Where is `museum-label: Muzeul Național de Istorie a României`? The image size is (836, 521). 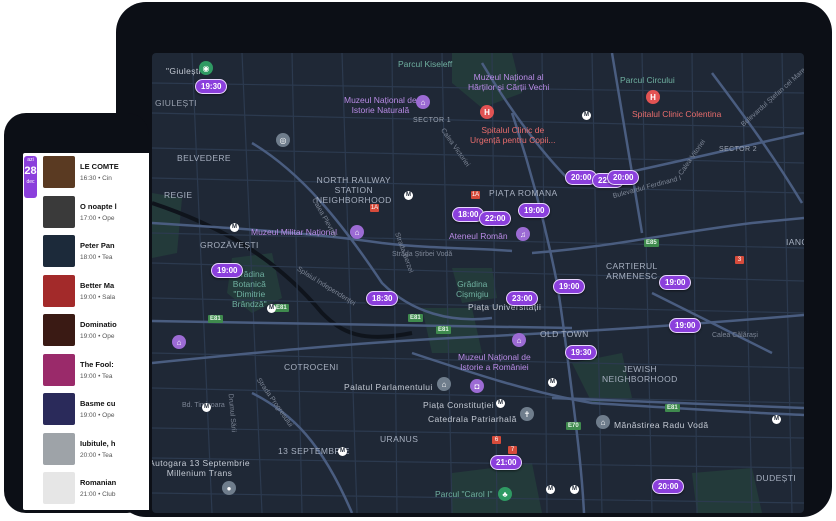 museum-label: Muzeul Național de Istorie a României is located at coordinates (494, 362).